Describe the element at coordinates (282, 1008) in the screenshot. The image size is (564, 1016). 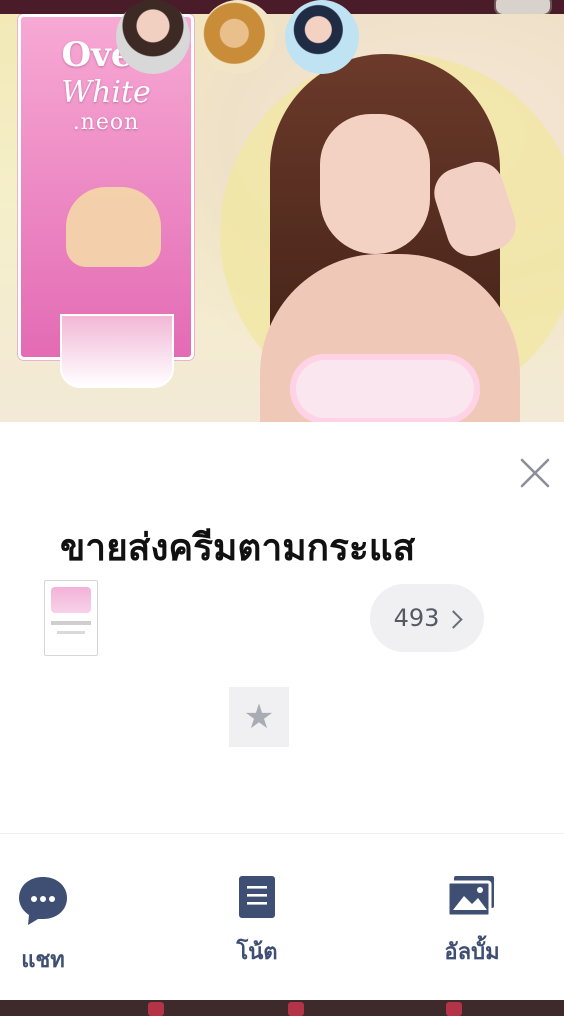
I see `bottom-strip` at that location.